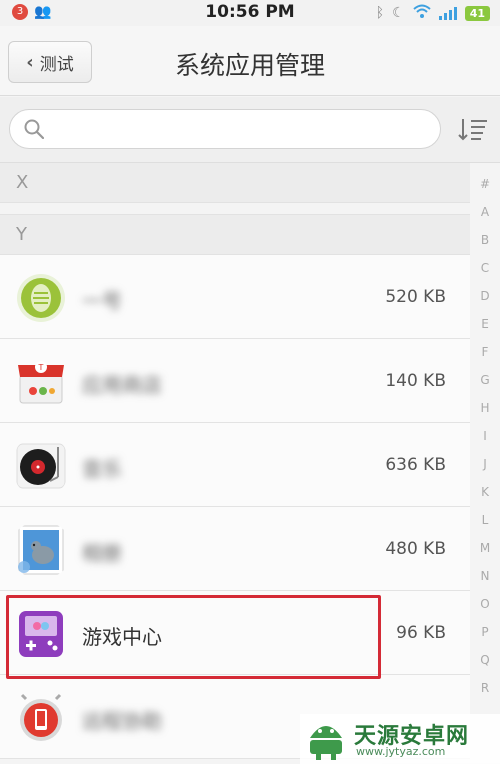 The height and width of the screenshot is (764, 500). What do you see at coordinates (485, 352) in the screenshot?
I see `index-letter: F` at bounding box center [485, 352].